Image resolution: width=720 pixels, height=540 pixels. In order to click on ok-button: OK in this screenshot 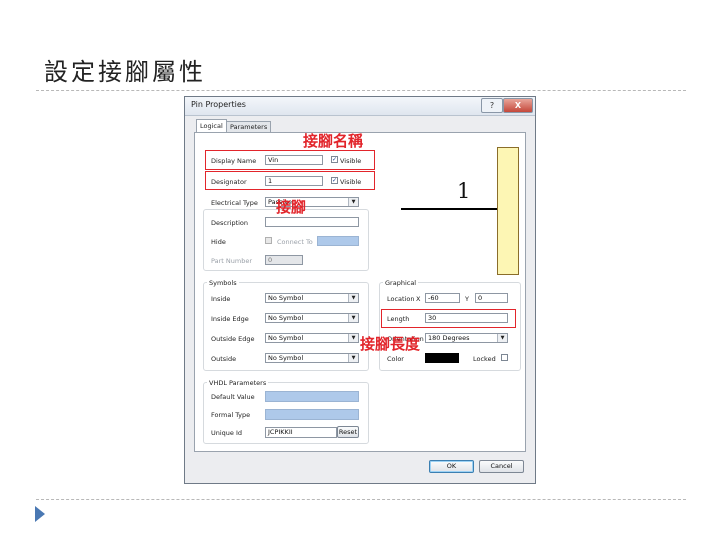, I will do `click(451, 466)`.